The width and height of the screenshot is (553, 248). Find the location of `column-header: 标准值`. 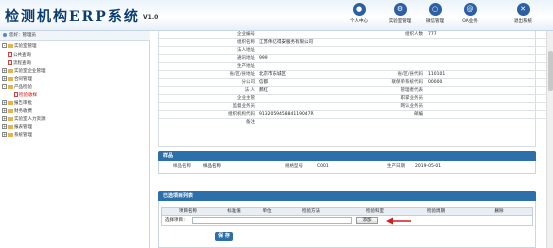

column-header: 标准值 is located at coordinates (234, 211).